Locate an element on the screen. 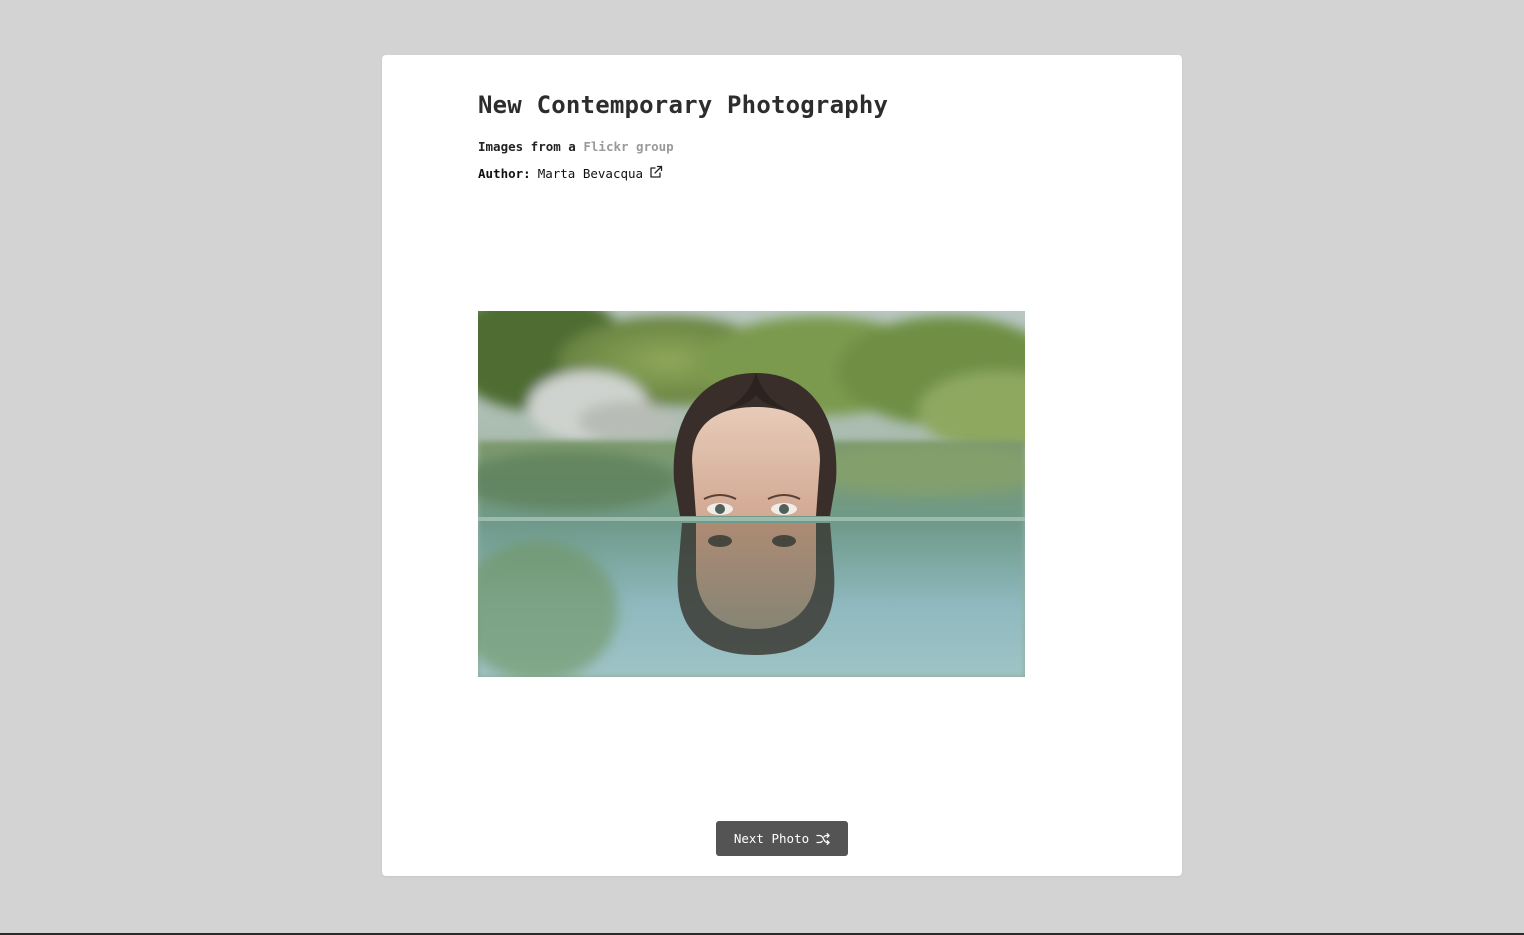  next-photo-label: Next Photo is located at coordinates (771, 838).